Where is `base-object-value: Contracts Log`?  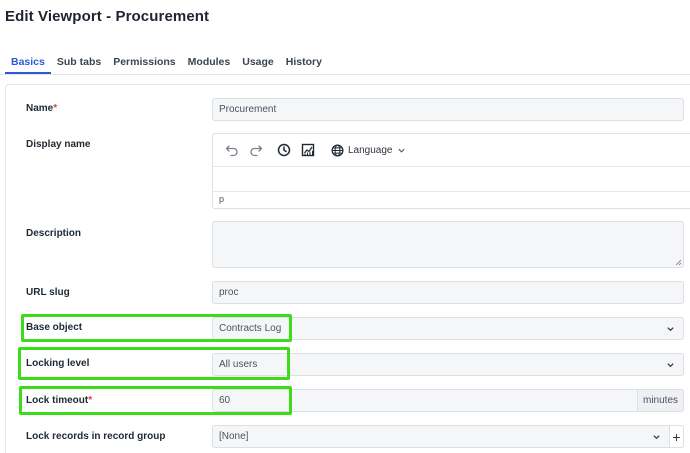
base-object-value: Contracts Log is located at coordinates (250, 328).